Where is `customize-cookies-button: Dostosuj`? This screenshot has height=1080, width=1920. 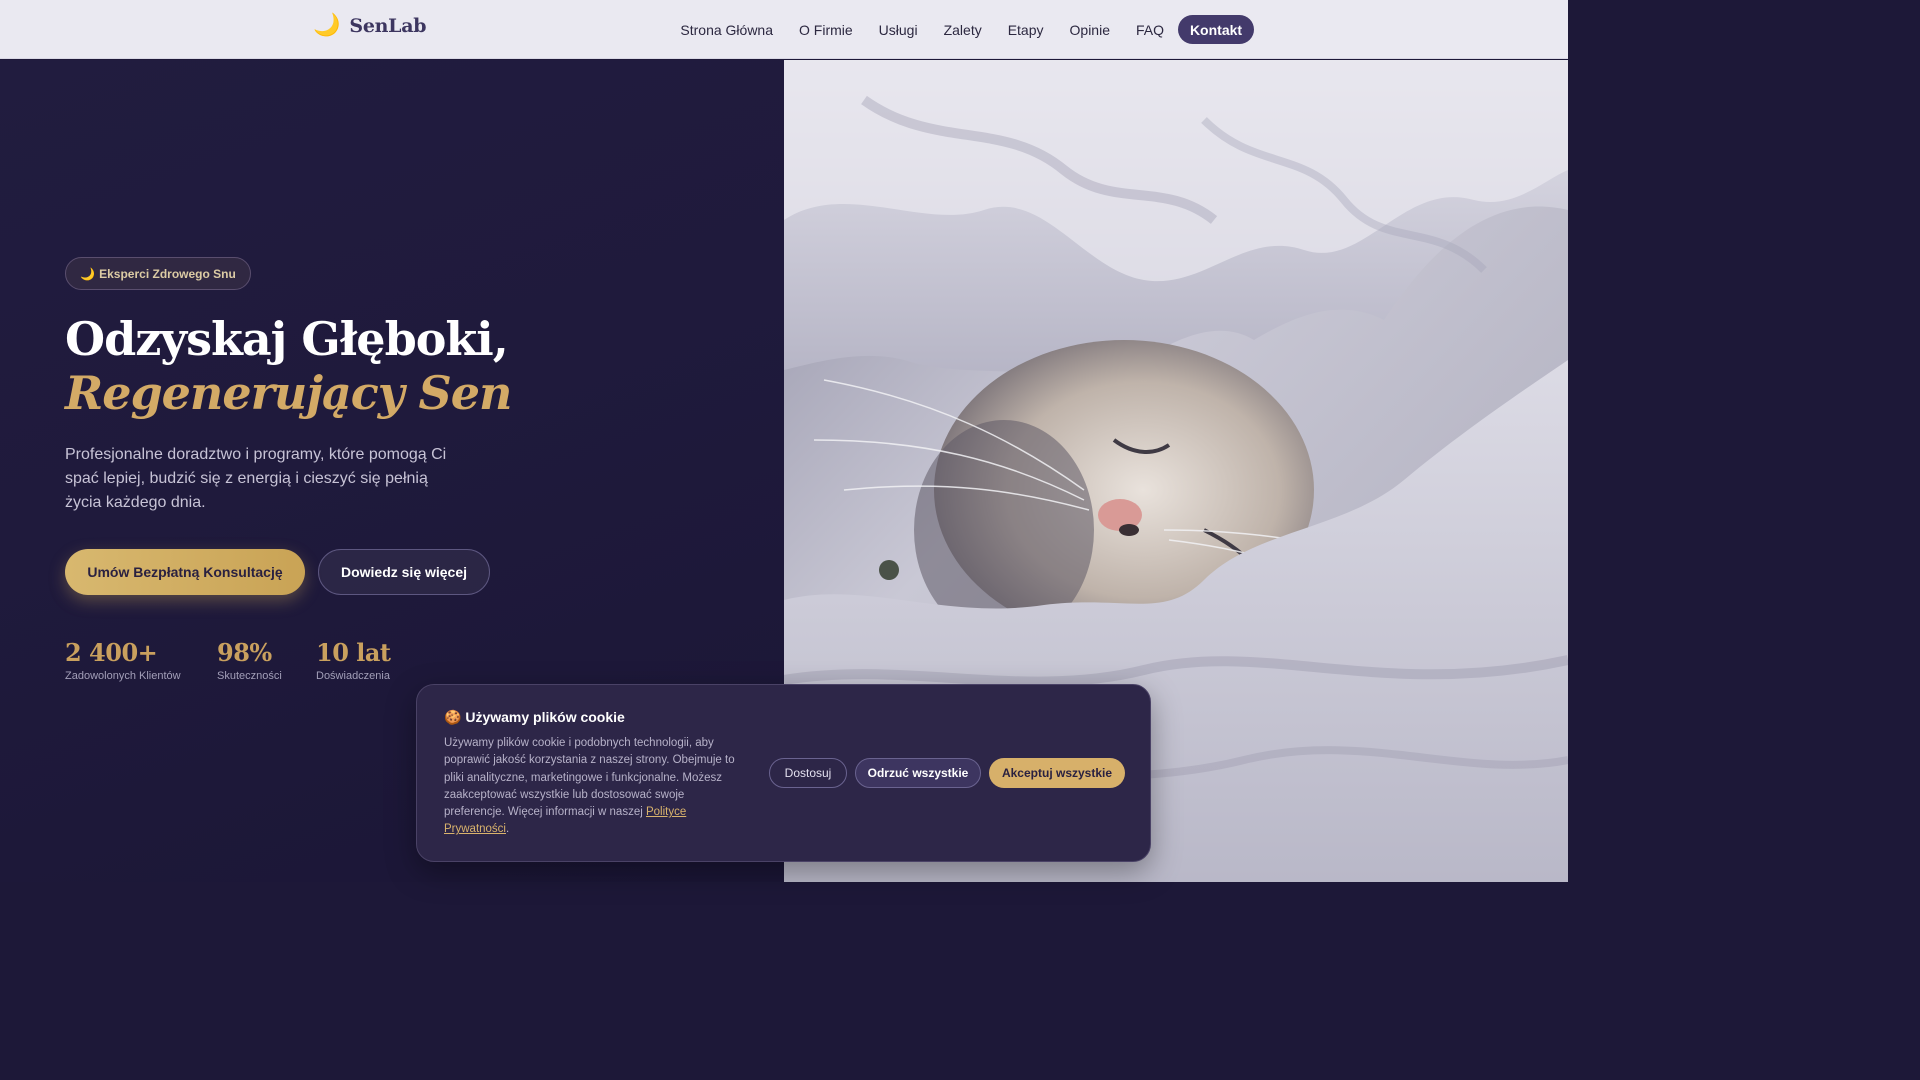 customize-cookies-button: Dostosuj is located at coordinates (808, 773).